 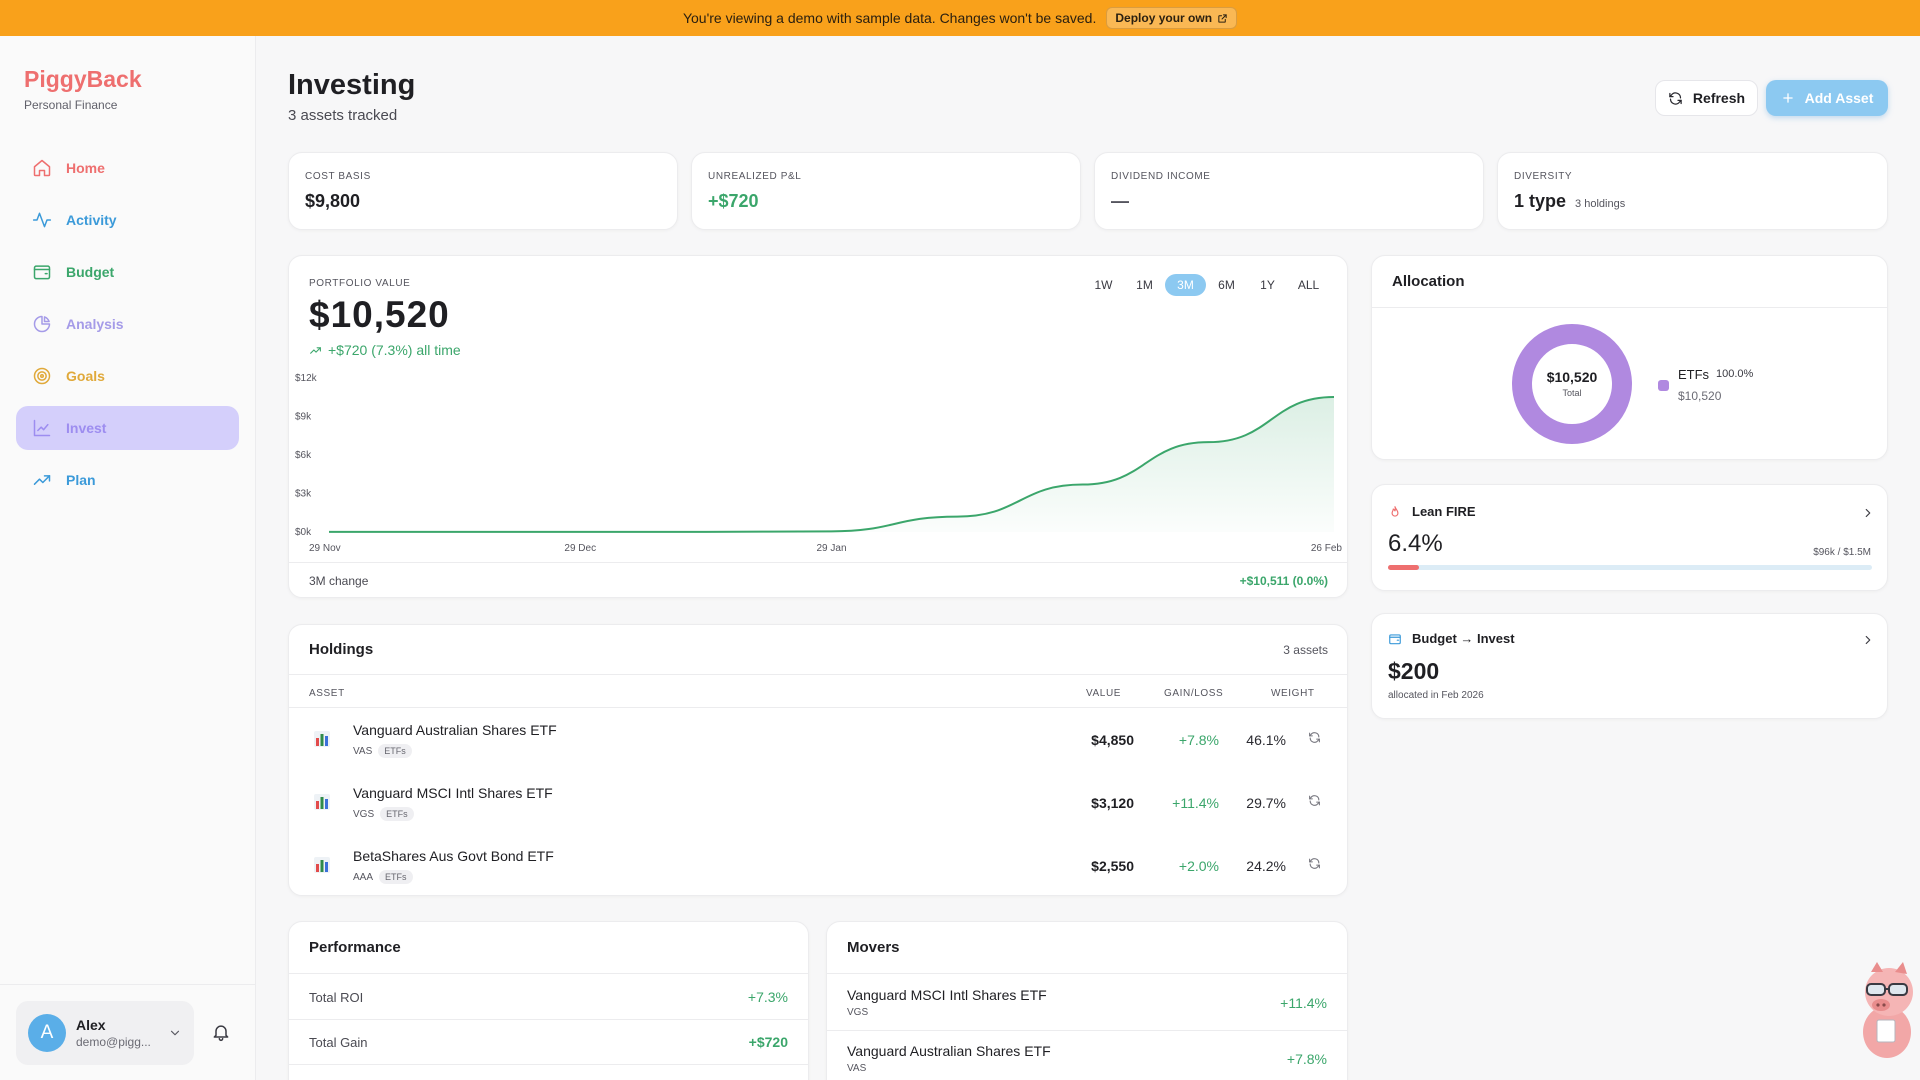 I want to click on stat-extra: 3 holdings, so click(x=1600, y=204).